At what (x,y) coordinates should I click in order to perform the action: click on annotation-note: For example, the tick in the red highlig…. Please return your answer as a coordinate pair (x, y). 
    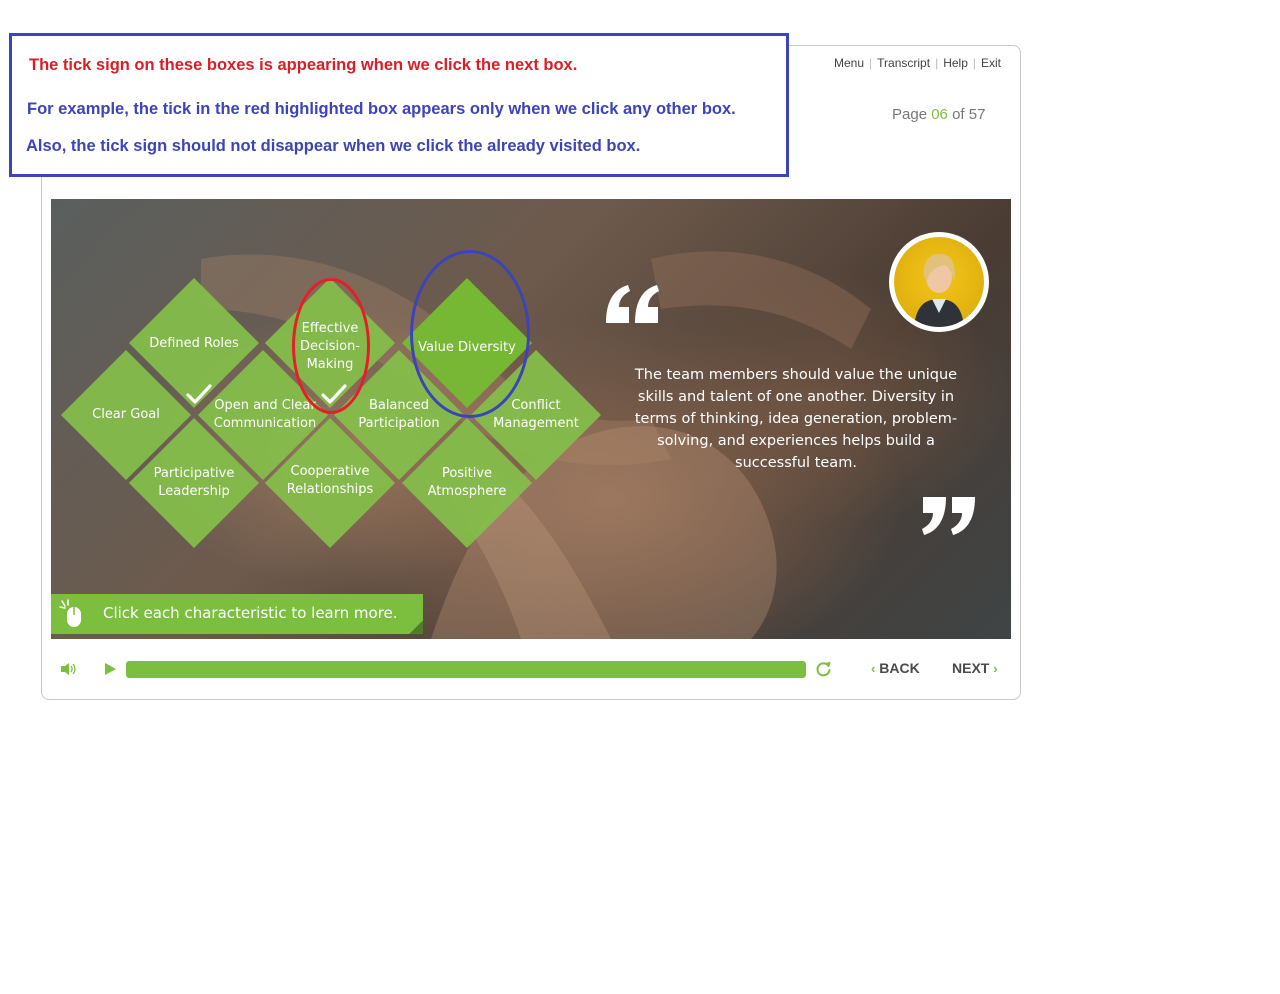
    Looking at the image, I should click on (381, 109).